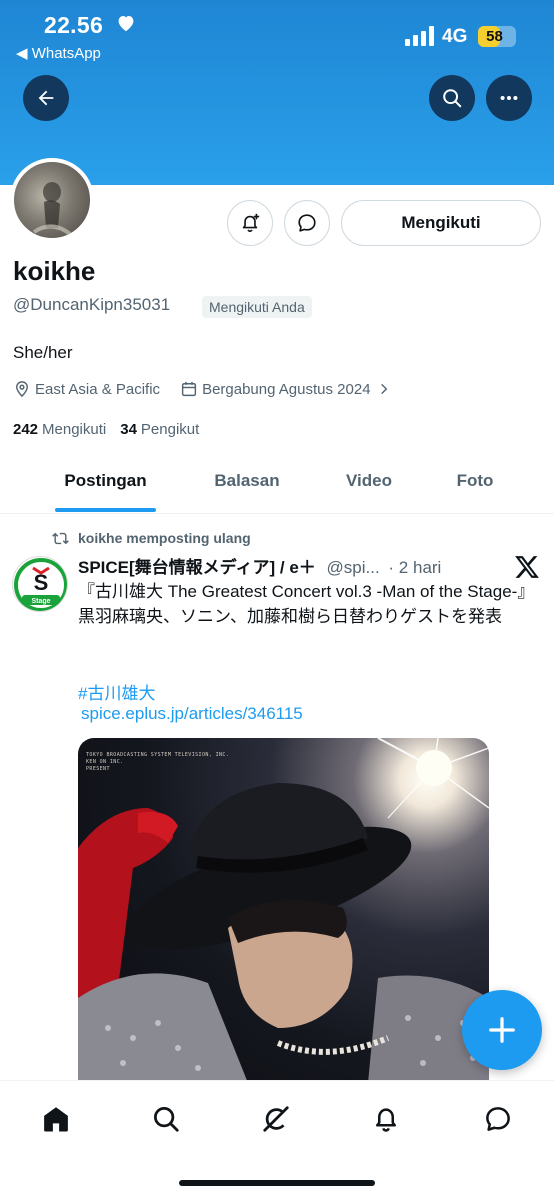 Image resolution: width=554 pixels, height=1199 pixels. I want to click on compose-button, so click(502, 1030).